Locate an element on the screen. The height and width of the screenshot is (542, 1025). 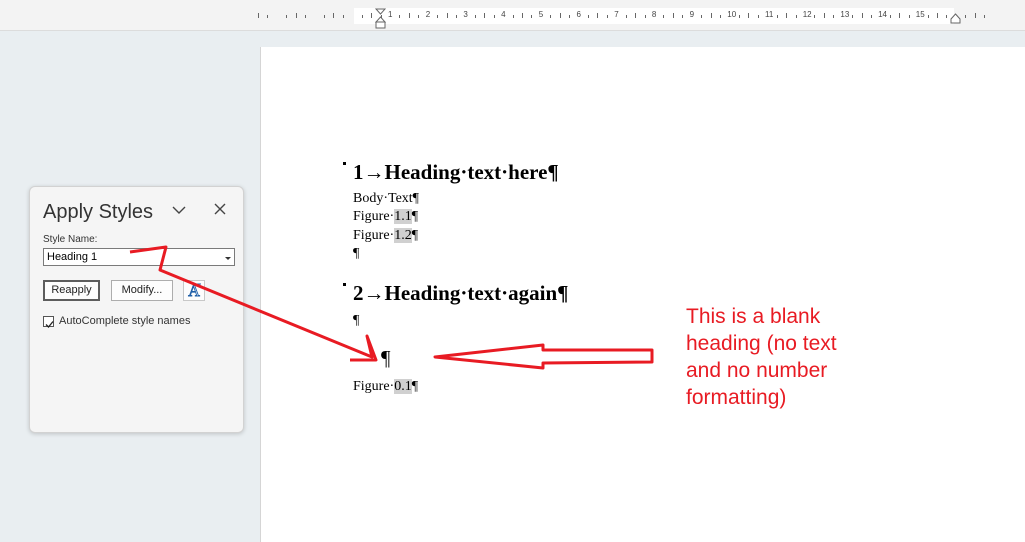
figure-caption-1-2: Figure·1.2¶ is located at coordinates (385, 236).